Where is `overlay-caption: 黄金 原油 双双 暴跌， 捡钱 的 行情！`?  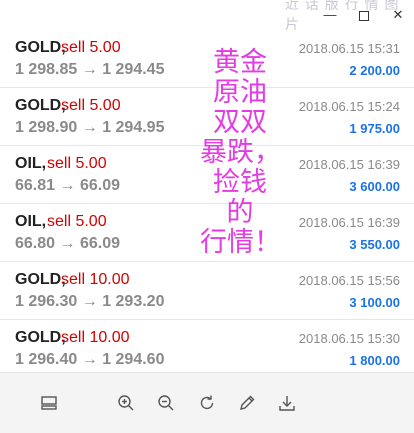
overlay-caption: 黄金 原油 双双 暴跌， 捡钱 的 行情！ is located at coordinates (240, 152).